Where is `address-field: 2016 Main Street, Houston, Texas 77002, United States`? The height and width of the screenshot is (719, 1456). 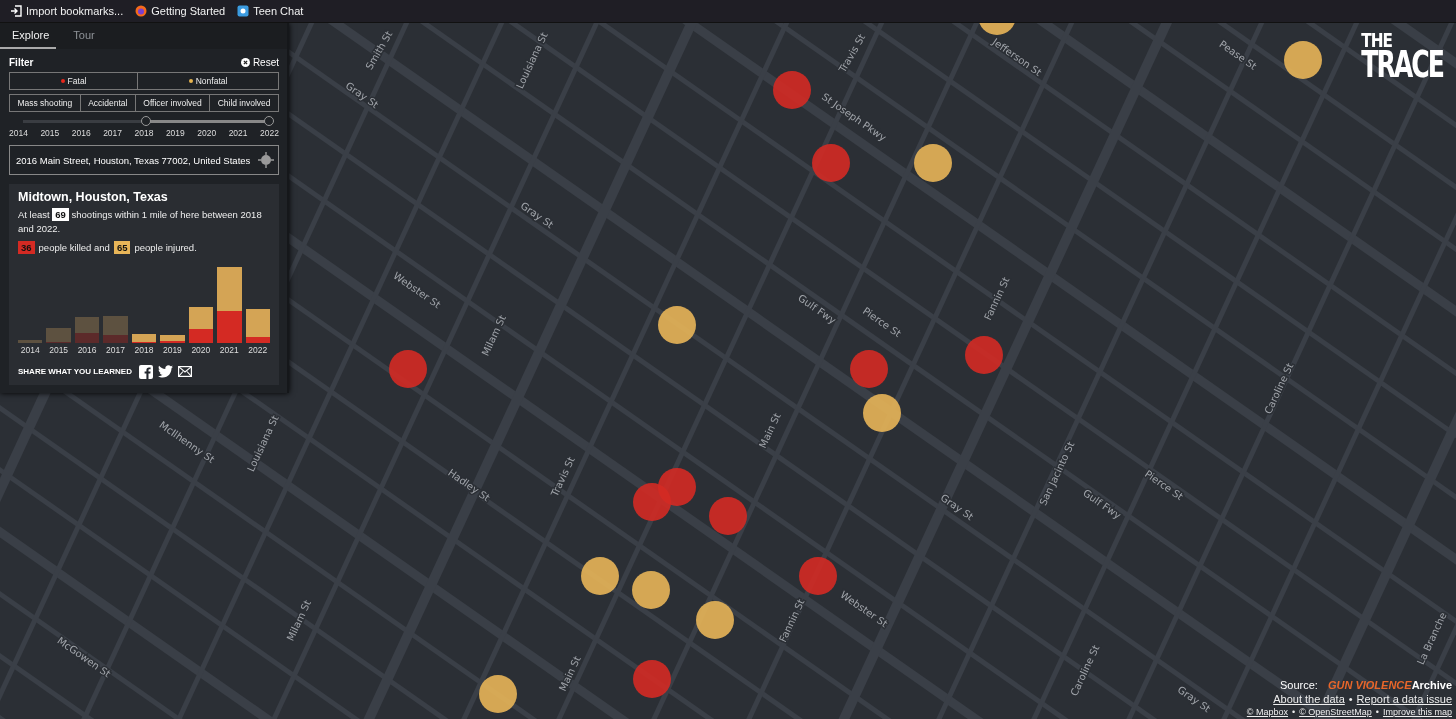 address-field: 2016 Main Street, Houston, Texas 77002, United States is located at coordinates (144, 160).